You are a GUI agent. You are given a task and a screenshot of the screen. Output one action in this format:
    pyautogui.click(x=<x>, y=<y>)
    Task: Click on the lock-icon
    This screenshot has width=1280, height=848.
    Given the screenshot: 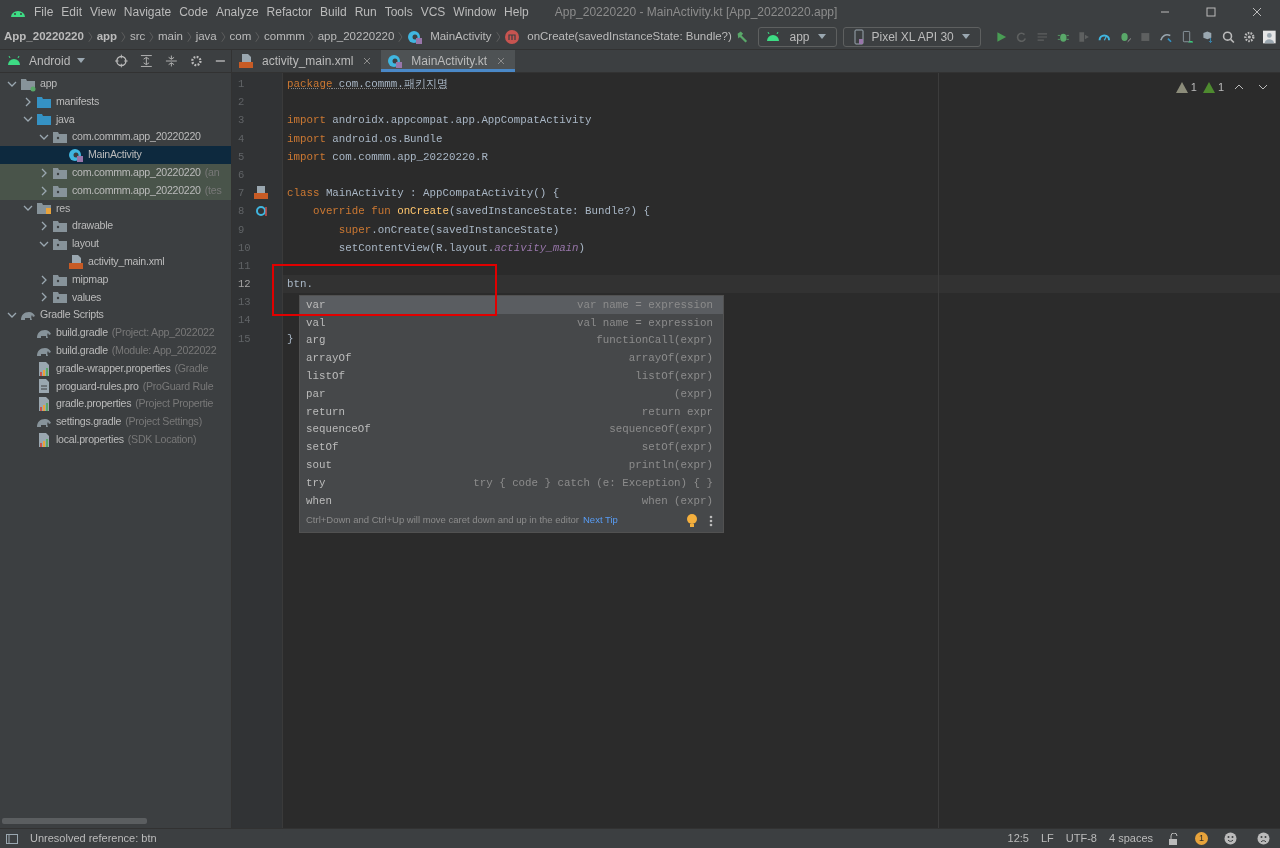 What is the action you would take?
    pyautogui.click(x=1174, y=838)
    